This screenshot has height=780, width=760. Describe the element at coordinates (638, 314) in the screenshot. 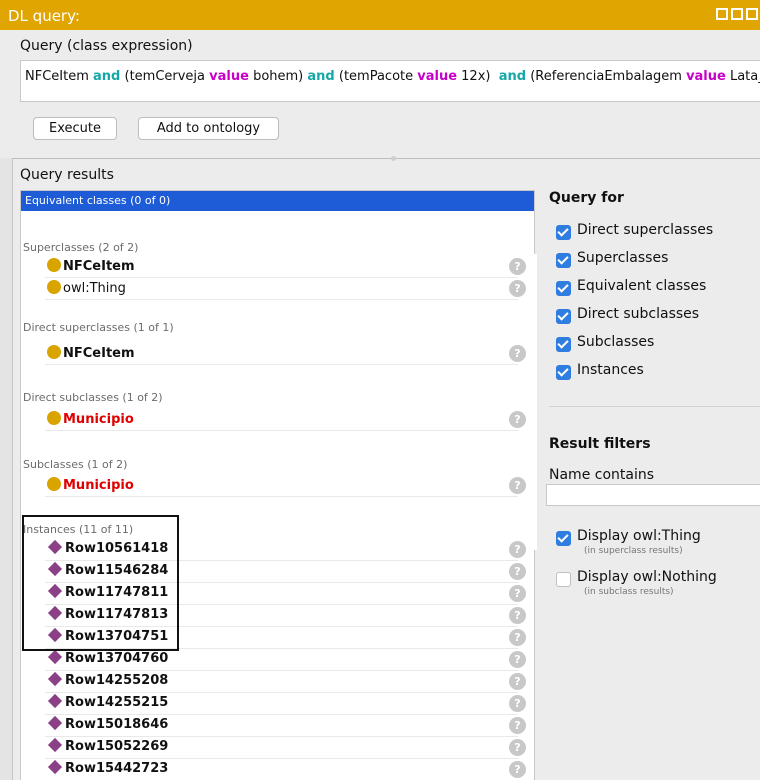

I see `query-for-option-label: Direct subclasses` at that location.